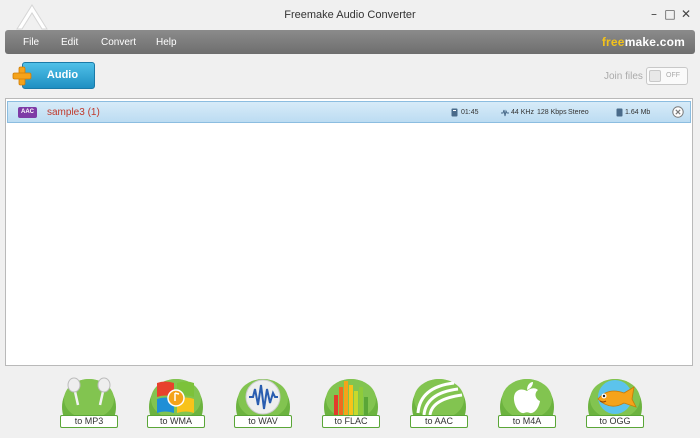  Describe the element at coordinates (454, 112) in the screenshot. I see `duration-icon` at that location.